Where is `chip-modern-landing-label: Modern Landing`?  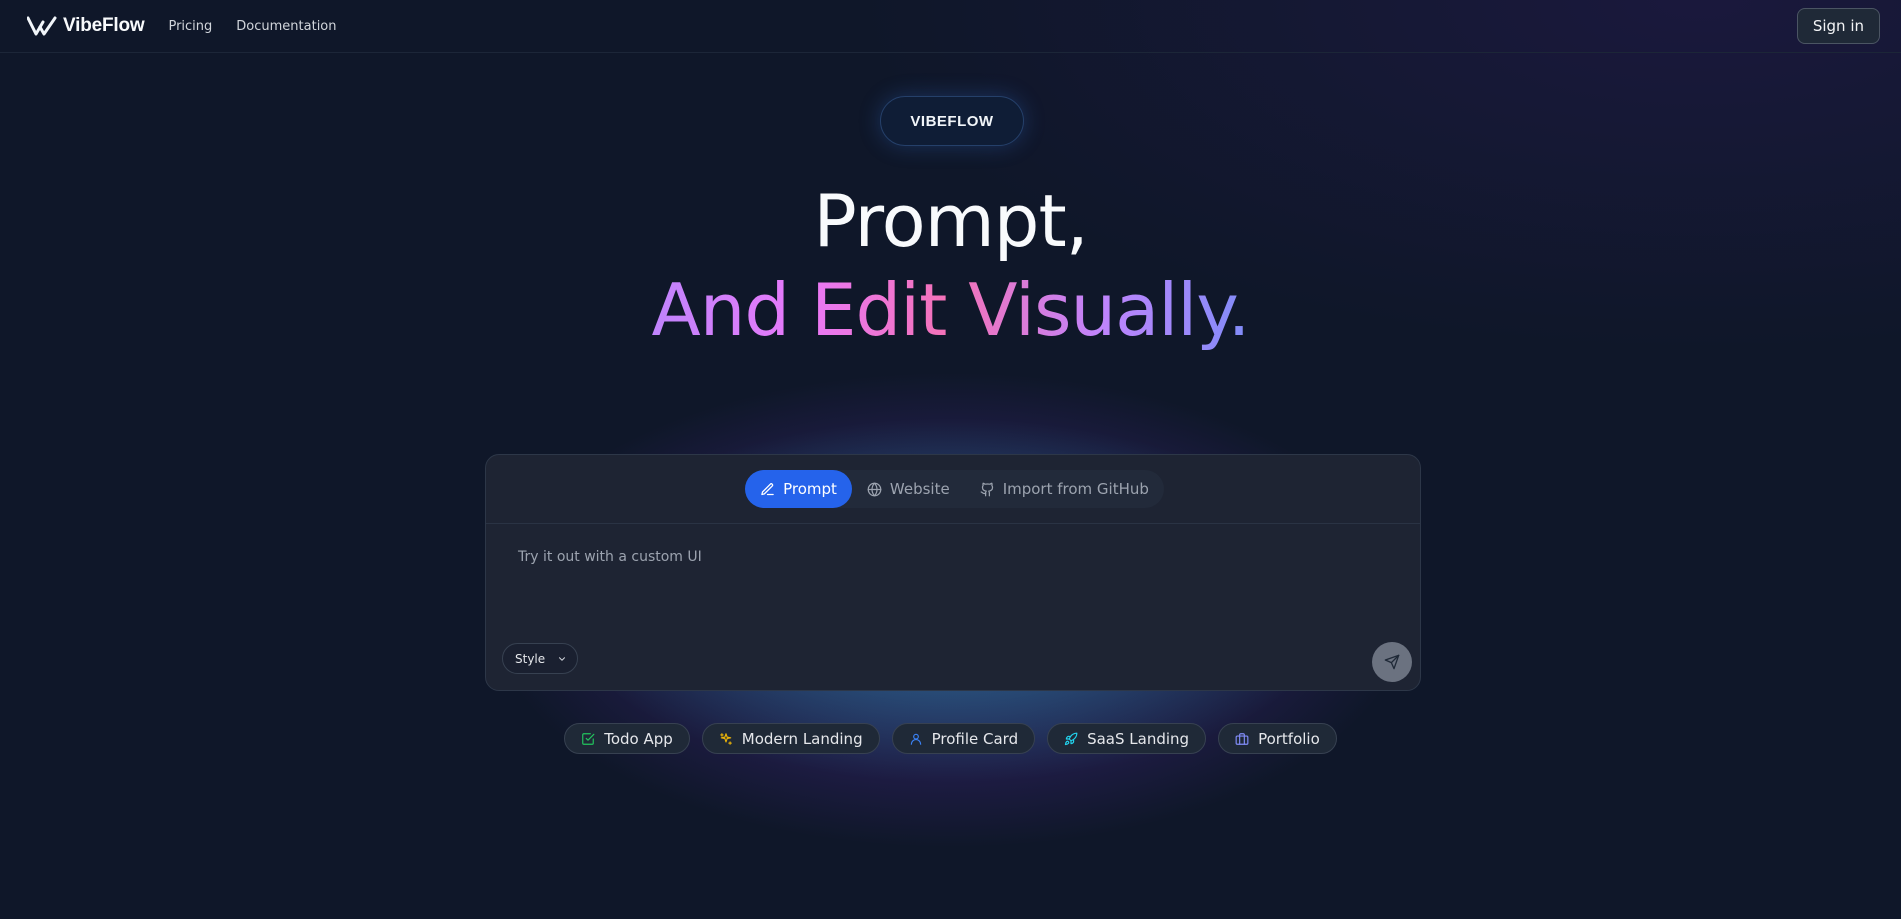
chip-modern-landing-label: Modern Landing is located at coordinates (802, 738).